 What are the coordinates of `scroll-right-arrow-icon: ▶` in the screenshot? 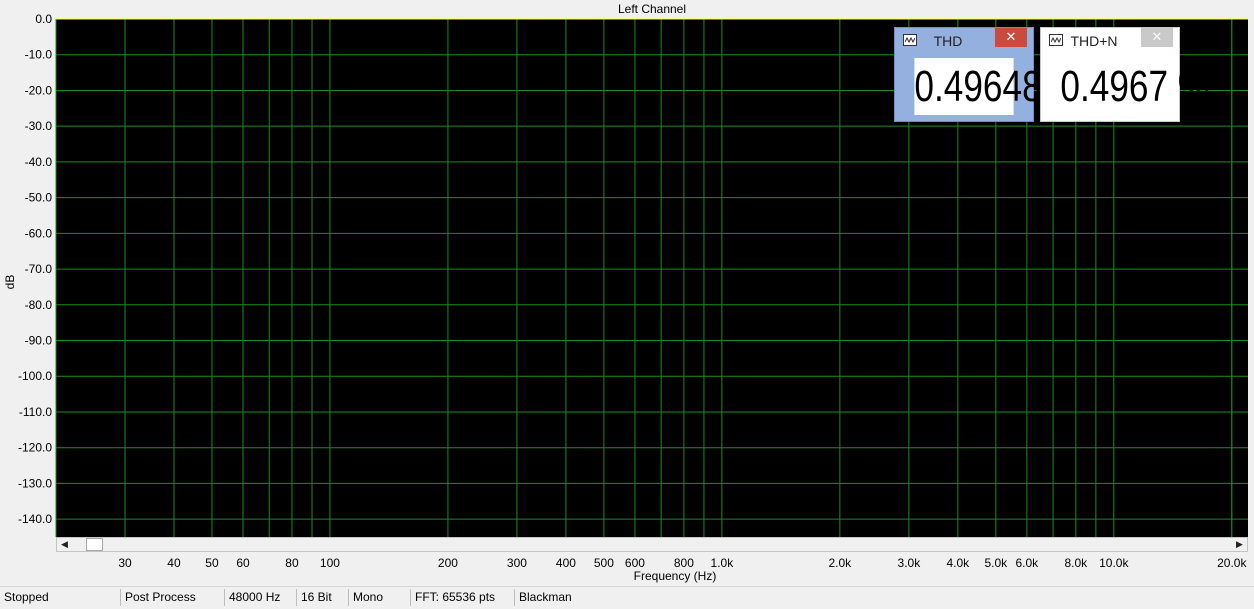 It's located at (1239, 544).